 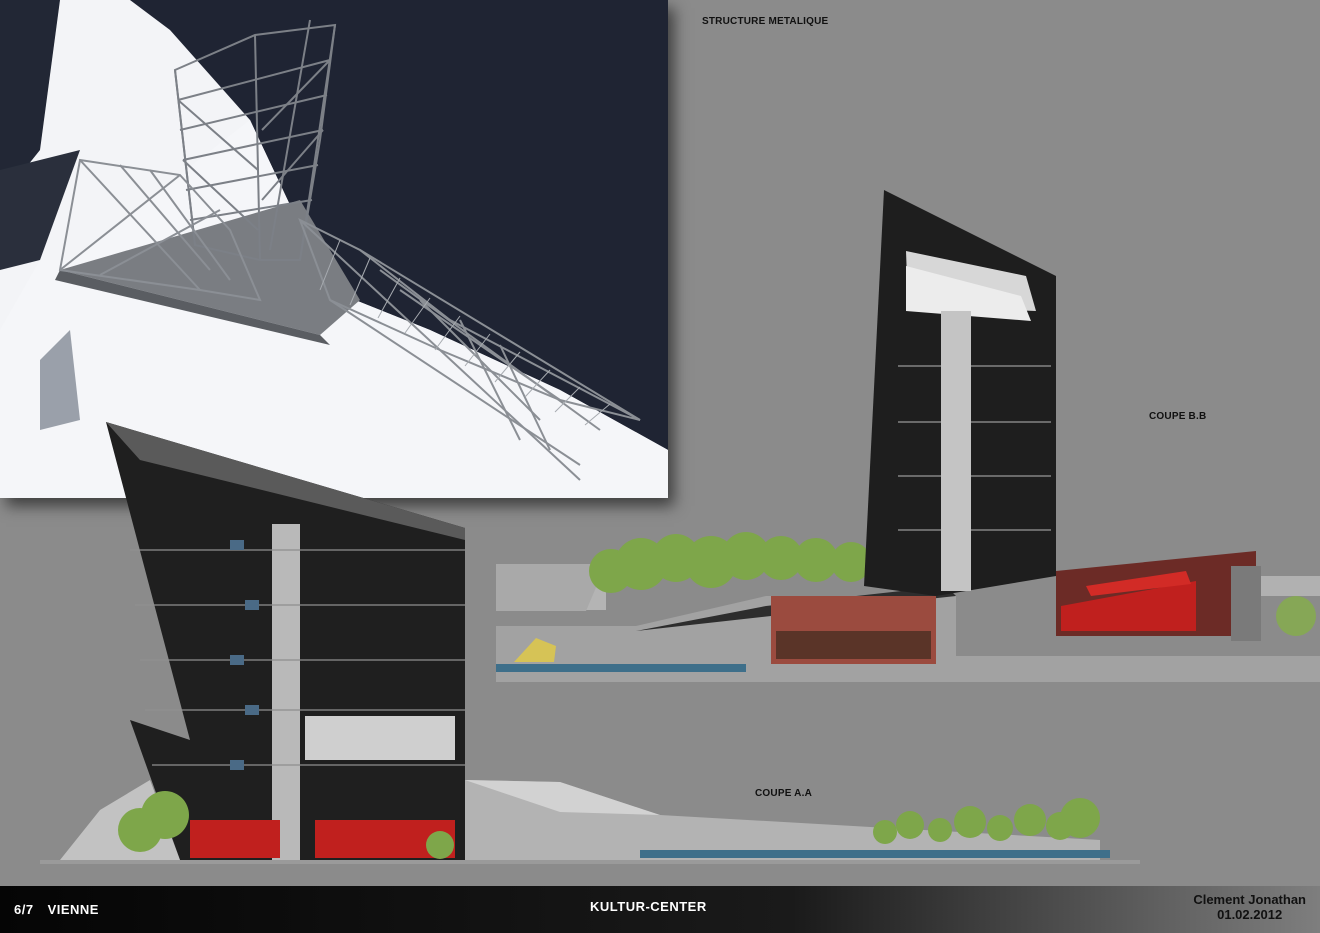 I want to click on coupe-aa-label: COUPE A.A, so click(x=783, y=793).